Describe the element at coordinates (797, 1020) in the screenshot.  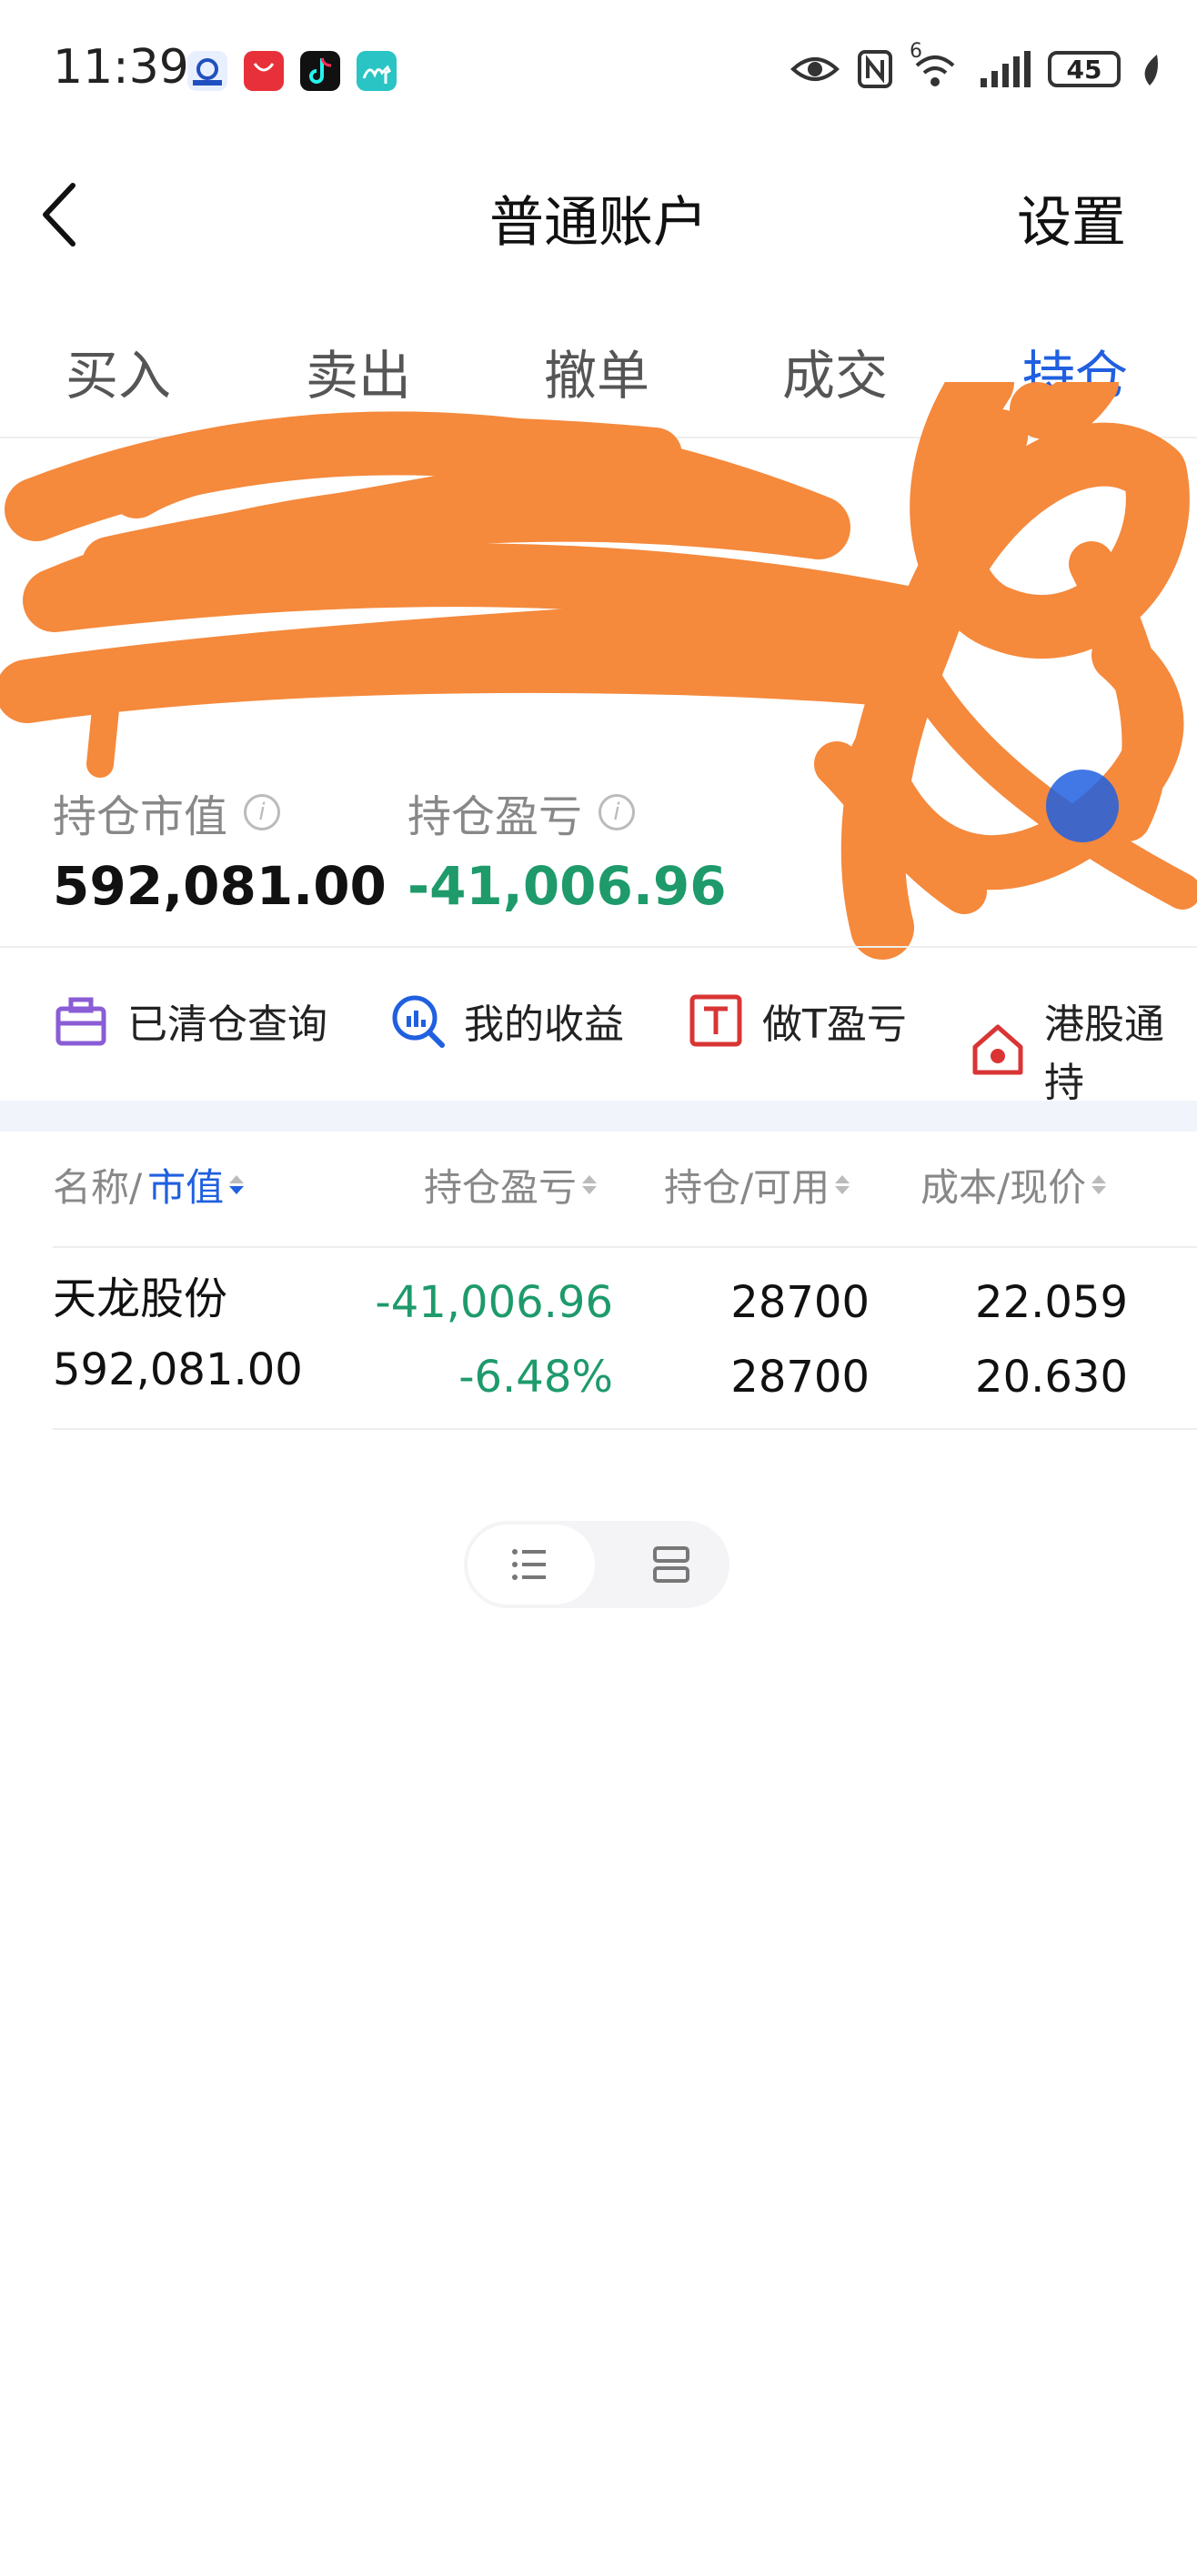
I see `quick-link-t-pnl: 做T盈亏` at that location.